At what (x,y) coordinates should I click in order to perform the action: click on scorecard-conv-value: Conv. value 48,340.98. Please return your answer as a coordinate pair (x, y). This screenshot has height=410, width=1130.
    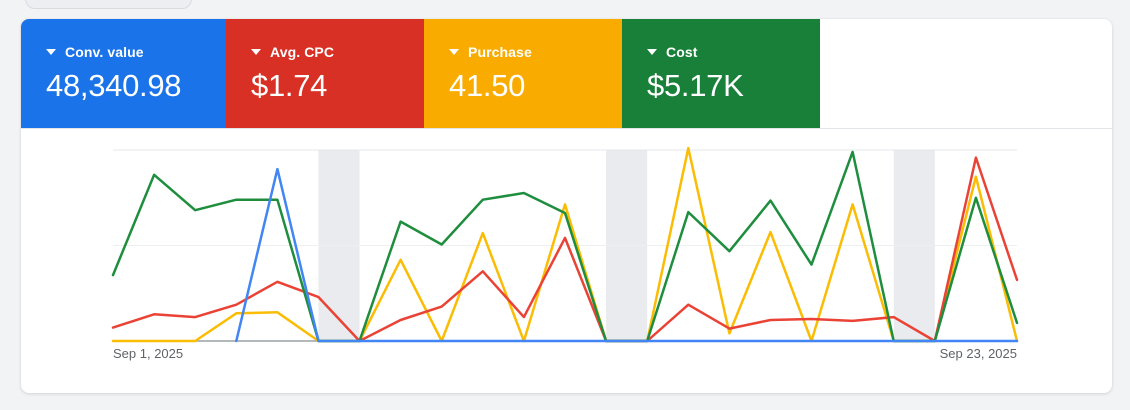
    Looking at the image, I should click on (123, 73).